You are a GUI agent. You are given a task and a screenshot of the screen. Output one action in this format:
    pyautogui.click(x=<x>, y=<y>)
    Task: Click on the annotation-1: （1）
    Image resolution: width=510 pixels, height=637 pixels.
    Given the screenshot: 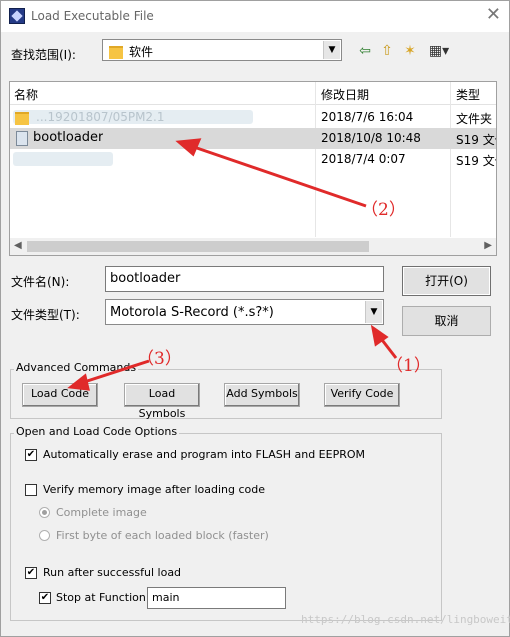 What is the action you would take?
    pyautogui.click(x=408, y=366)
    